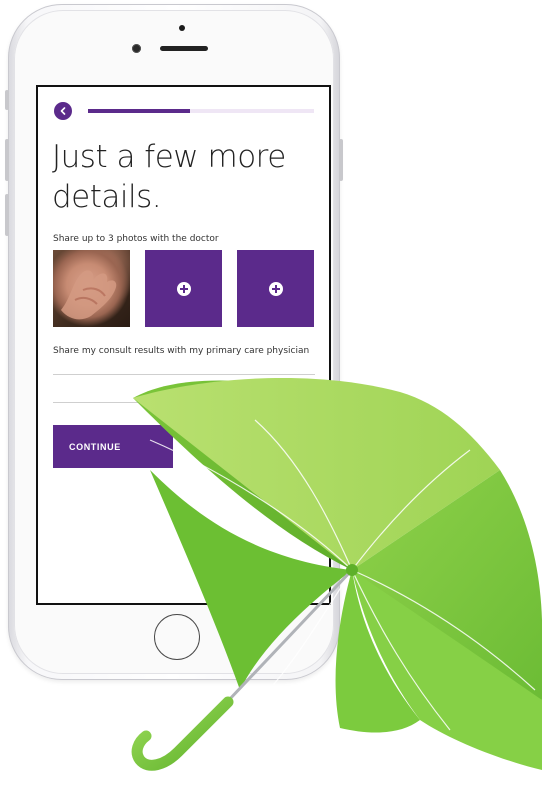 The image size is (542, 787). What do you see at coordinates (177, 637) in the screenshot?
I see `home-button` at bounding box center [177, 637].